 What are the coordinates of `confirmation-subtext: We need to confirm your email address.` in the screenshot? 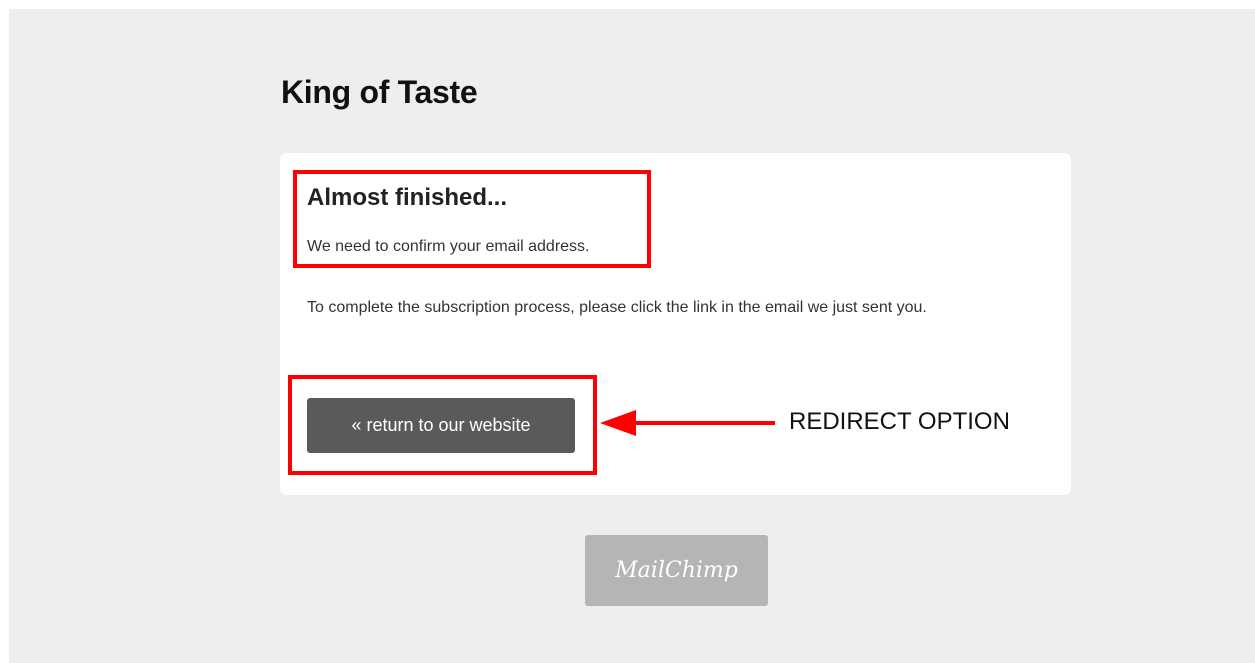 It's located at (448, 246).